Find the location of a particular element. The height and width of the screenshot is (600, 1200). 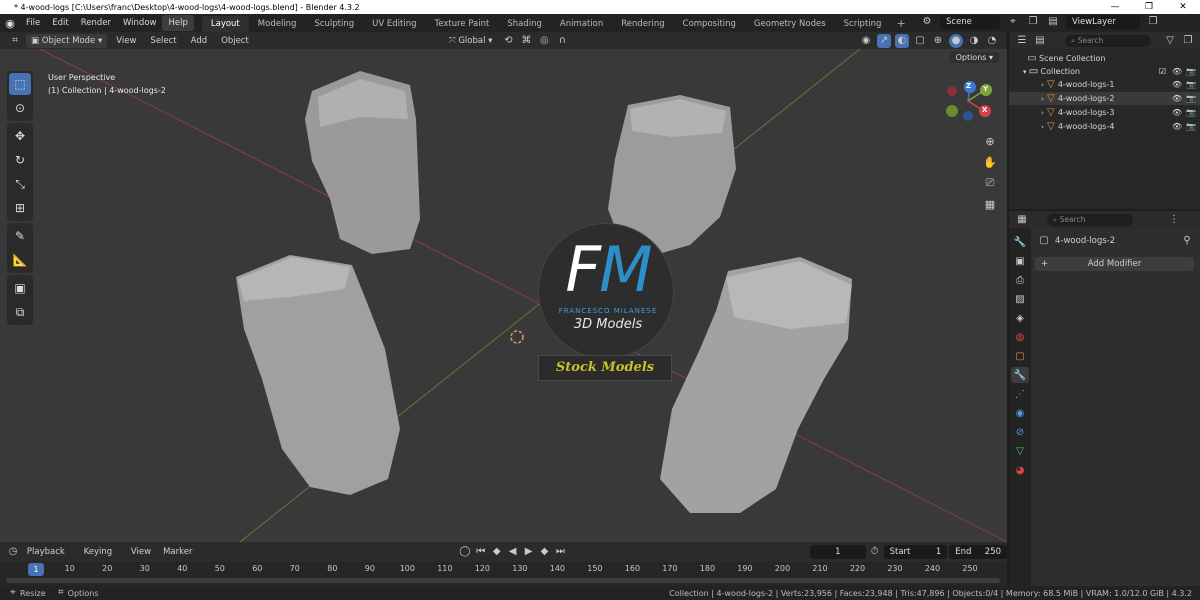

gizmo-y-label: Y is located at coordinates (985, 89).